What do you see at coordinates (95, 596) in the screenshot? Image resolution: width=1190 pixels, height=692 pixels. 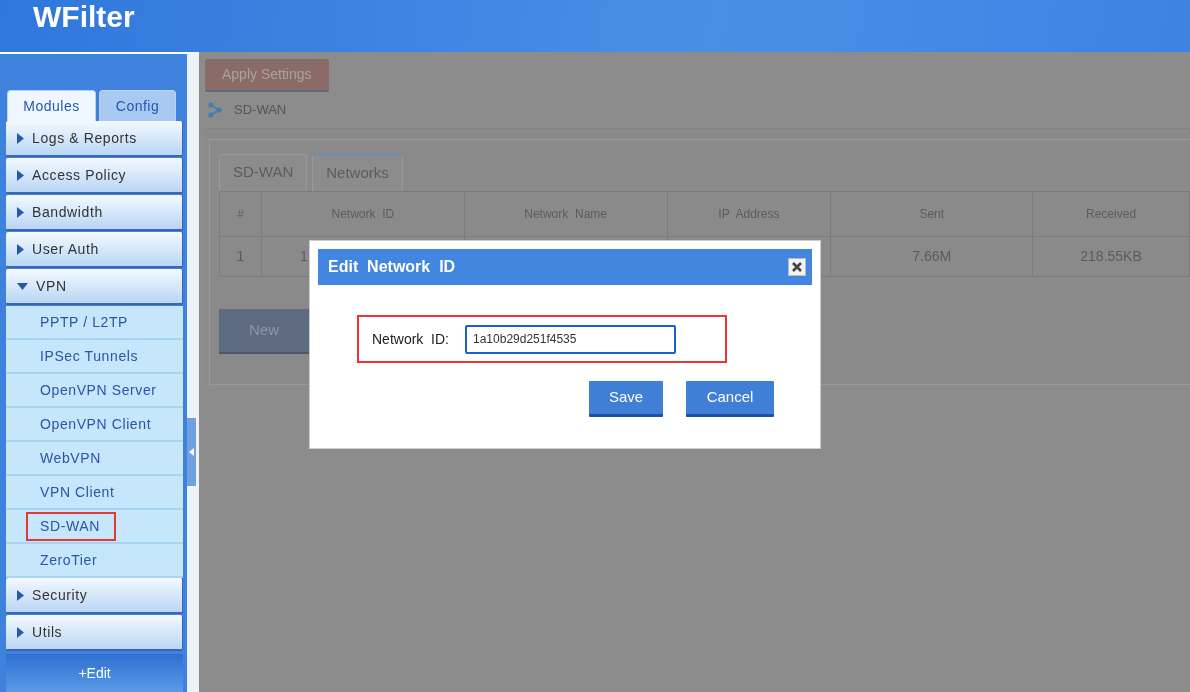 I see `menu-item: Security` at bounding box center [95, 596].